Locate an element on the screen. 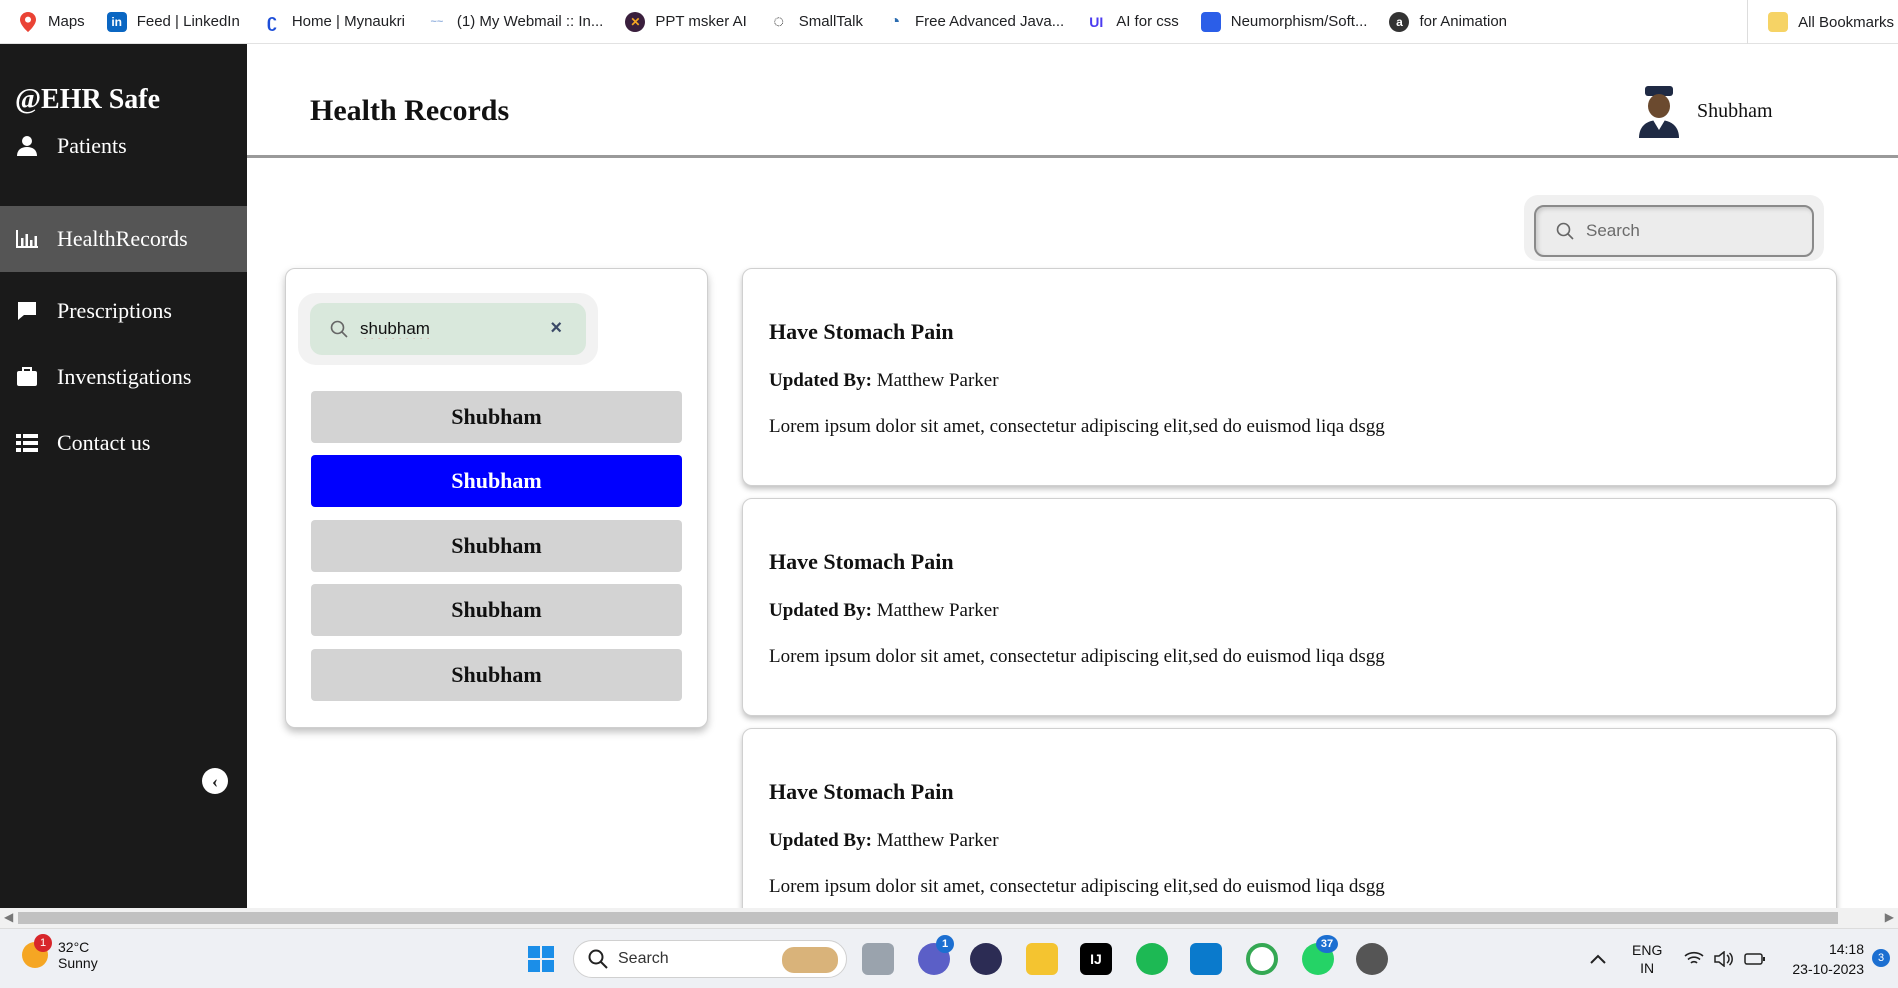  lang-line-2: IN is located at coordinates (1647, 968).